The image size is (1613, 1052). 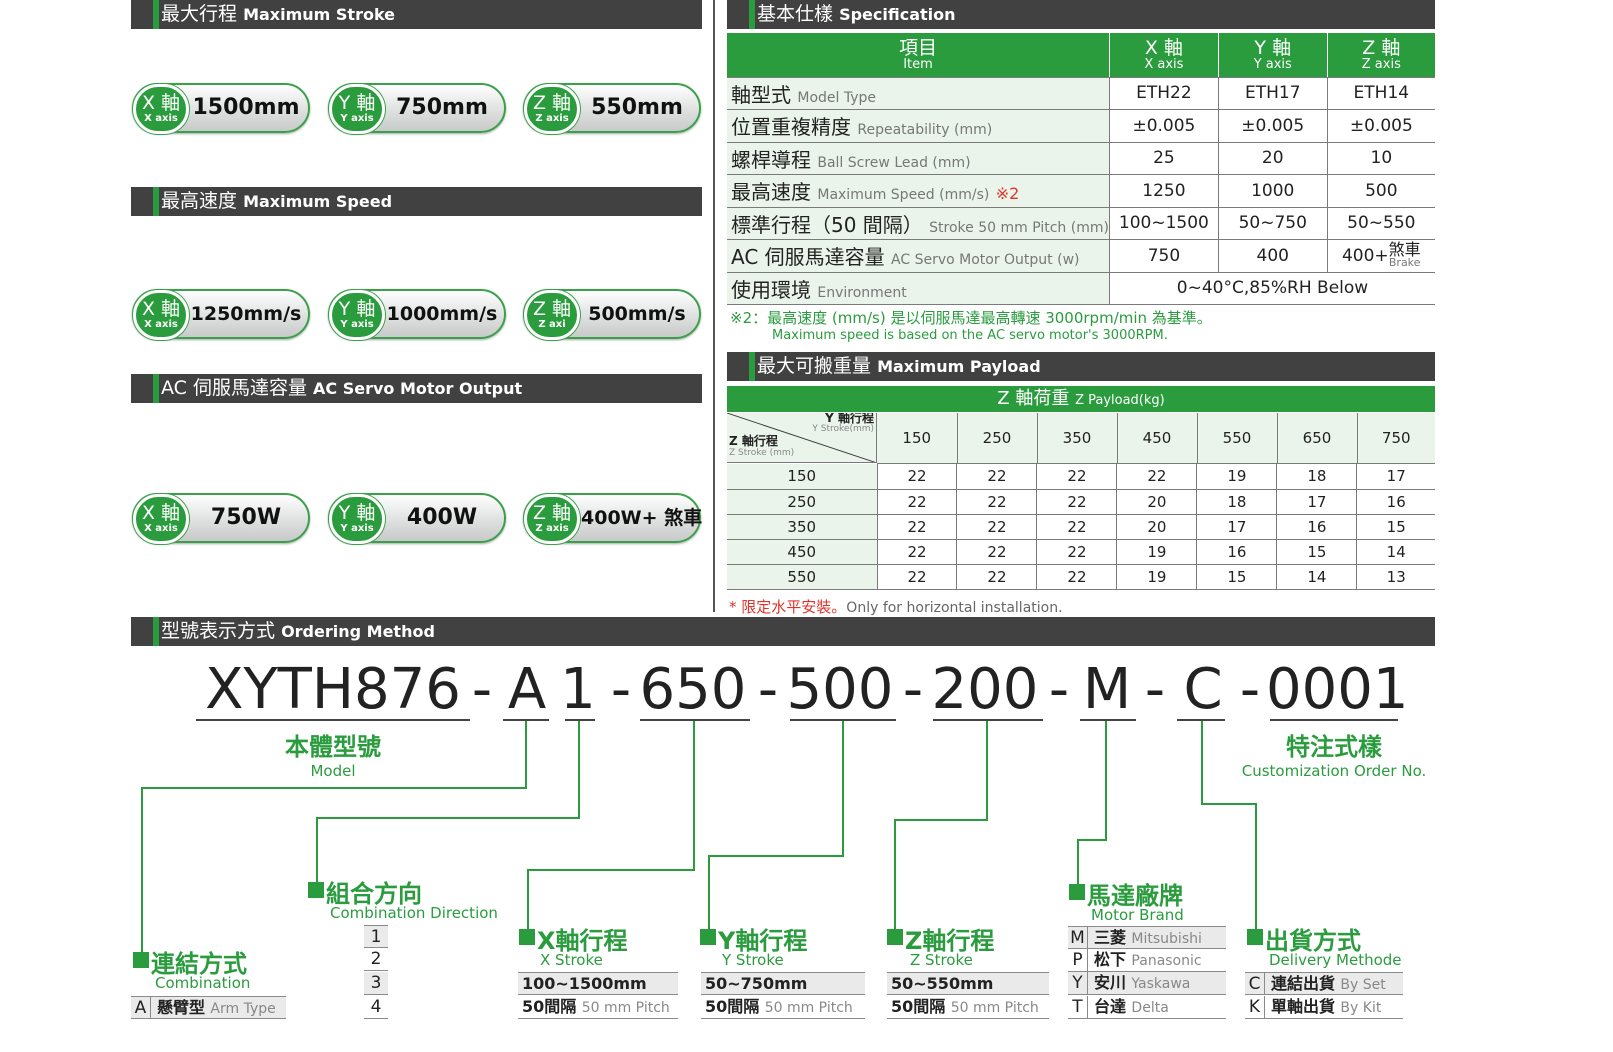 What do you see at coordinates (968, 1007) in the screenshot?
I see `z-stroke-pitch: 50間隔 50 mm Pitch` at bounding box center [968, 1007].